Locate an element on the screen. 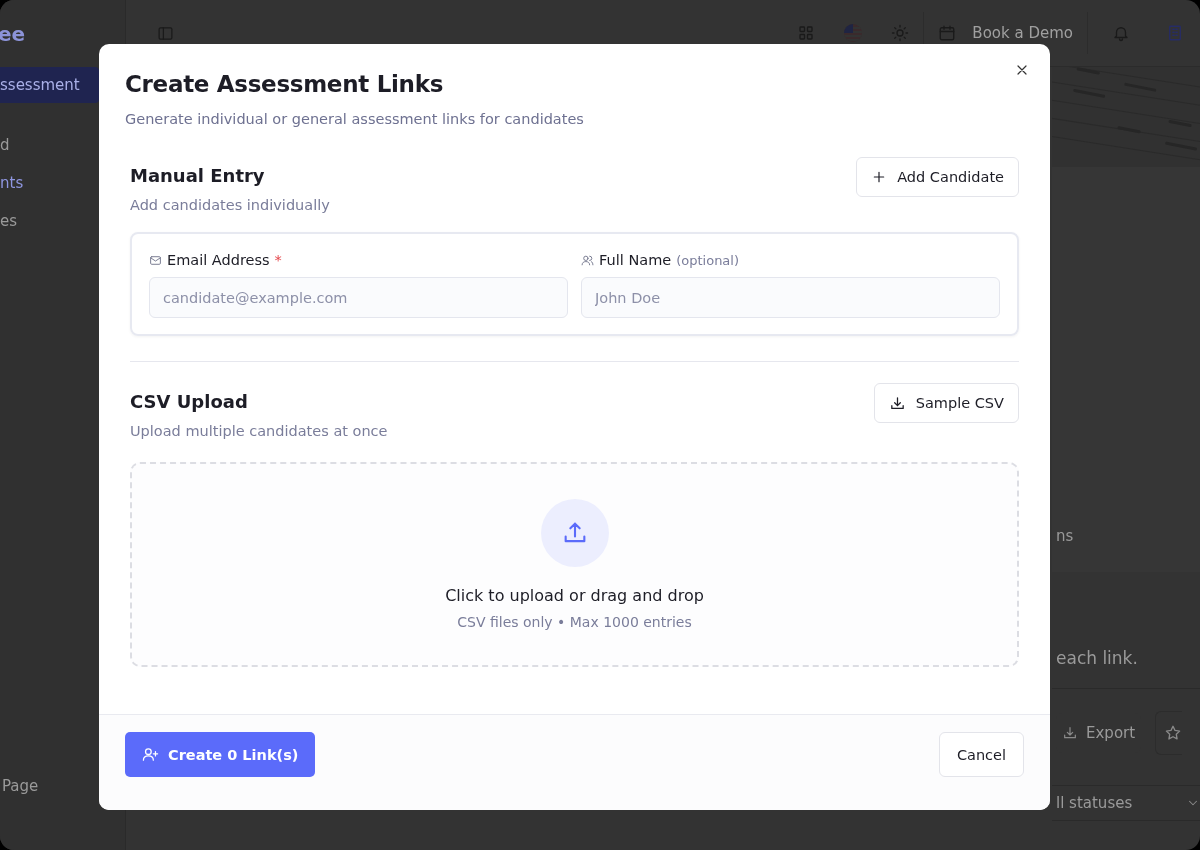 The height and width of the screenshot is (850, 1200). sidebar-item: es is located at coordinates (12, 221).